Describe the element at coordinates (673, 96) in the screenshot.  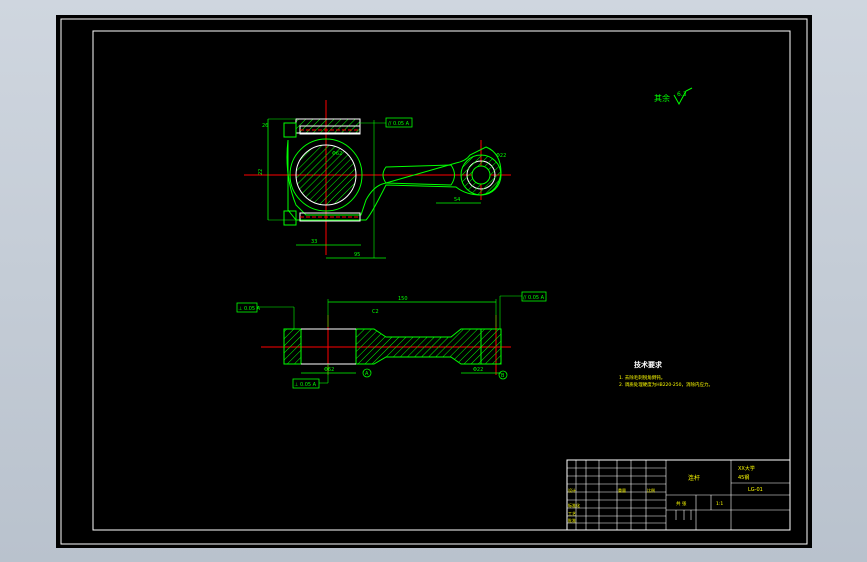
I see `roughness-symbol: 其余 6.3` at that location.